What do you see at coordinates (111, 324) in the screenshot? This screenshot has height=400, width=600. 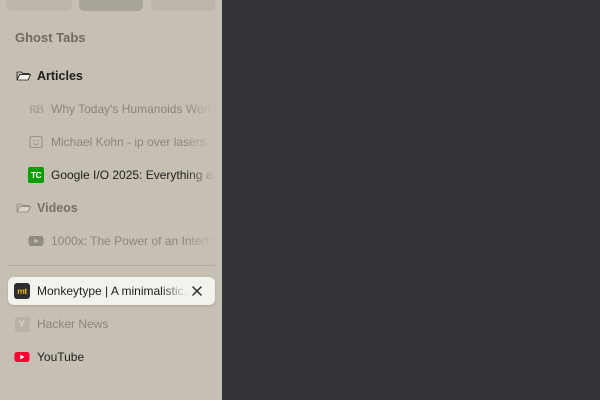 I see `tab-item: Y Hacker News` at bounding box center [111, 324].